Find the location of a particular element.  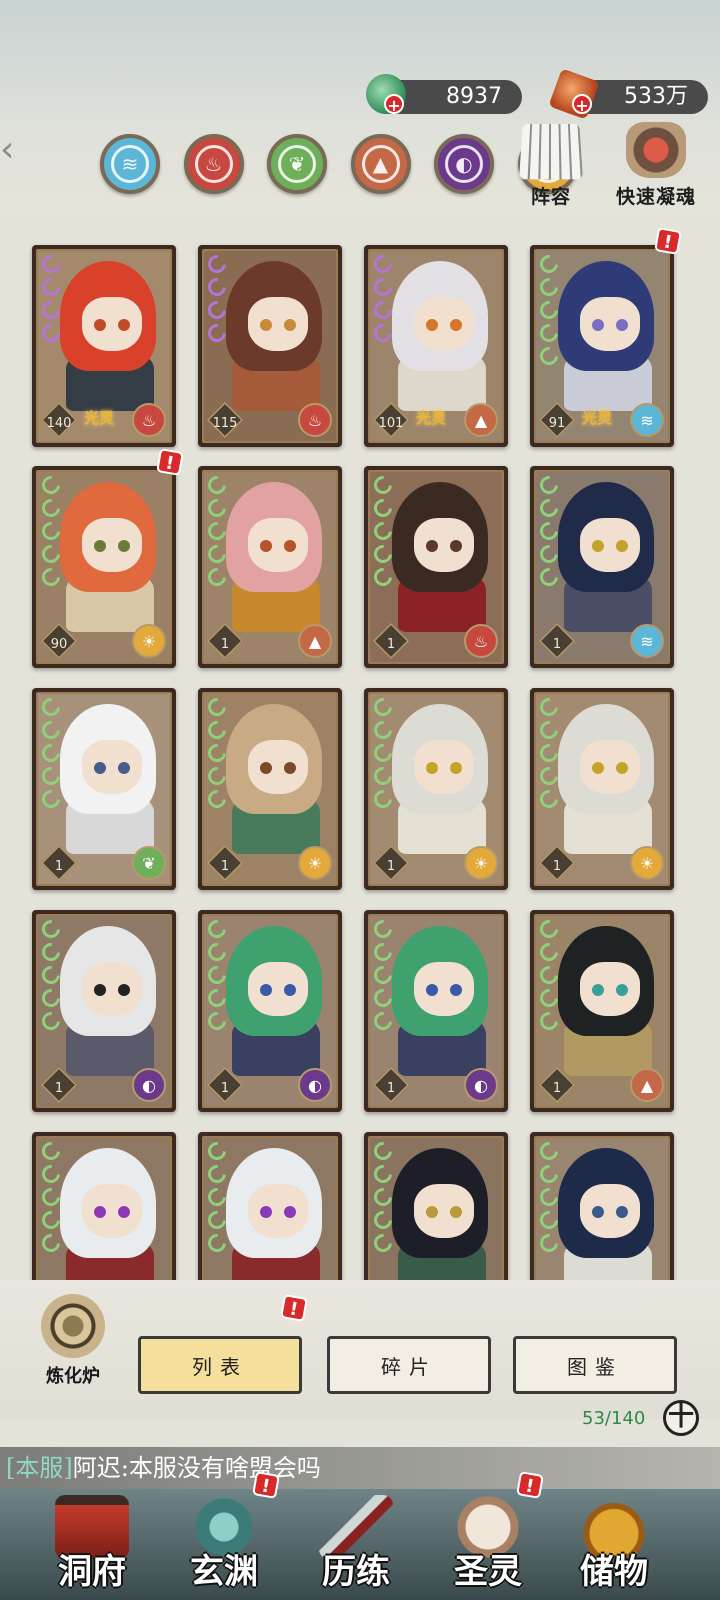

character-card: 1 ❦ is located at coordinates (104, 789).